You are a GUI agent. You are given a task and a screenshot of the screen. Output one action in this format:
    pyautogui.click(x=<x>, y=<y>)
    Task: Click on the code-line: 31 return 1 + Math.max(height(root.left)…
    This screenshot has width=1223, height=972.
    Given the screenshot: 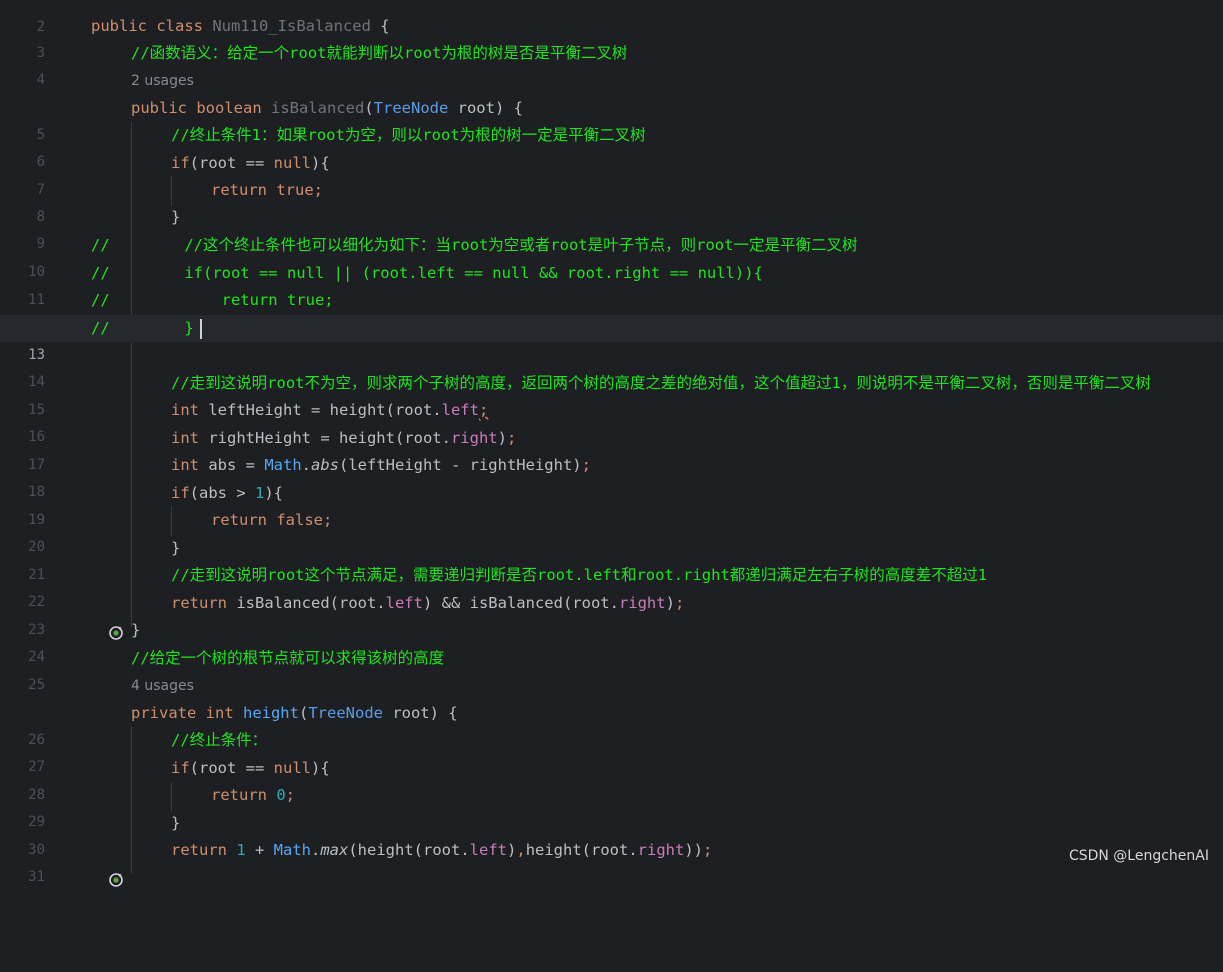 What is the action you would take?
    pyautogui.click(x=611, y=862)
    